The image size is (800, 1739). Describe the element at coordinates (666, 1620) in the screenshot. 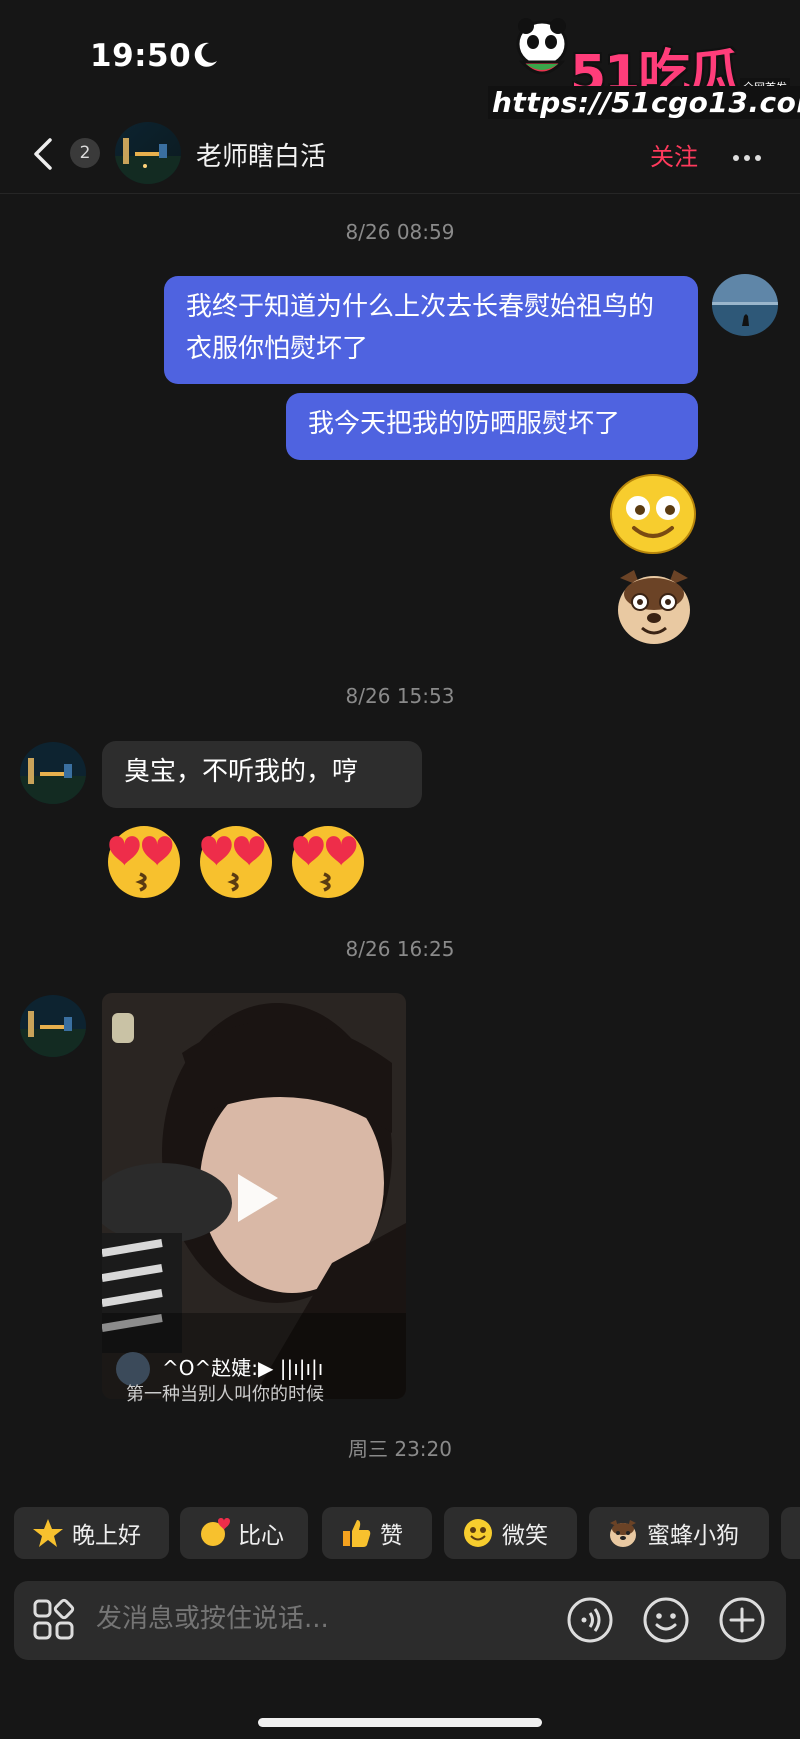

I see `emoji-icon` at that location.